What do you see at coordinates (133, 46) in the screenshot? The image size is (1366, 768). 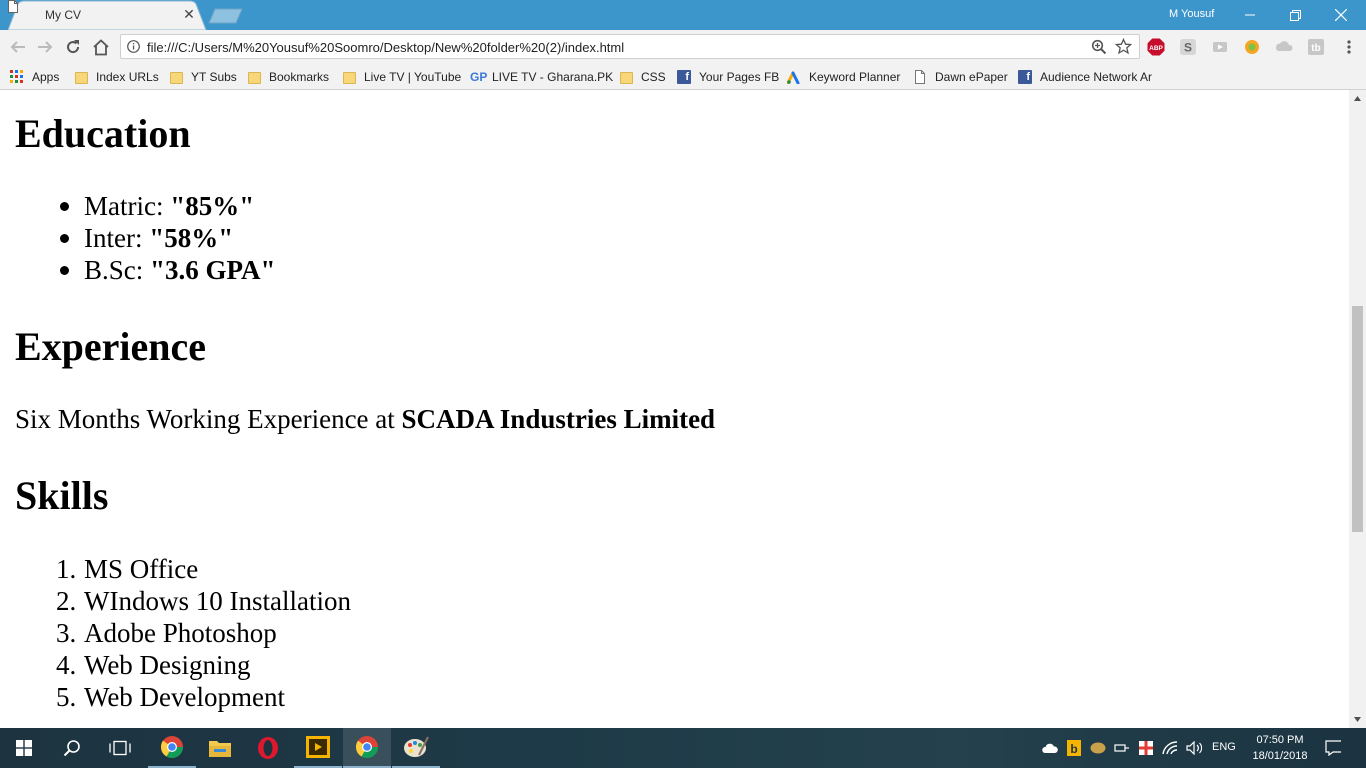 I see `info-icon` at bounding box center [133, 46].